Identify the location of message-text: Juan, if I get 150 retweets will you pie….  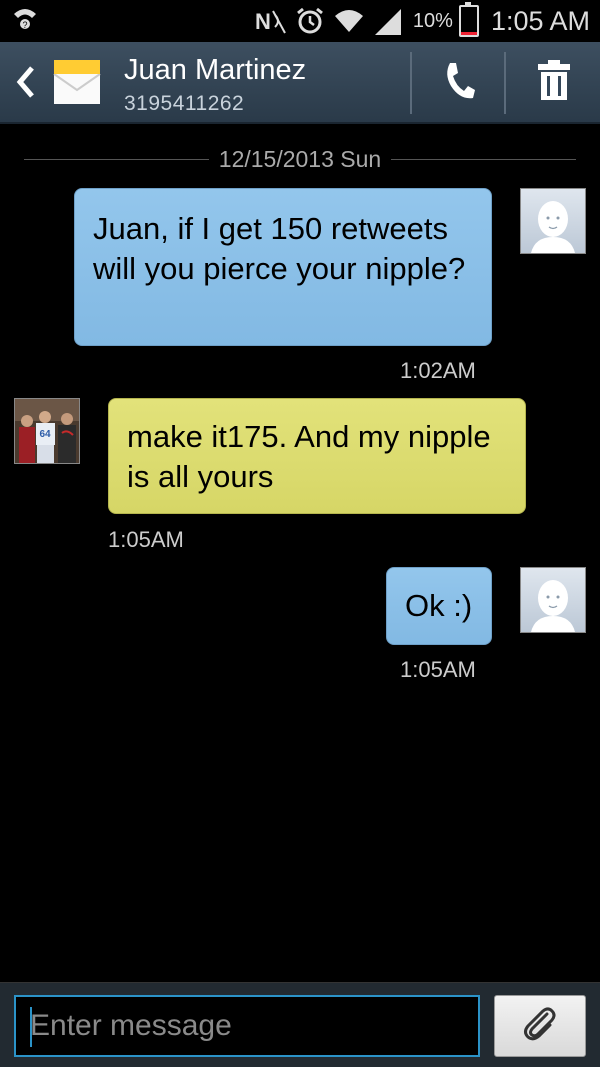
(279, 248).